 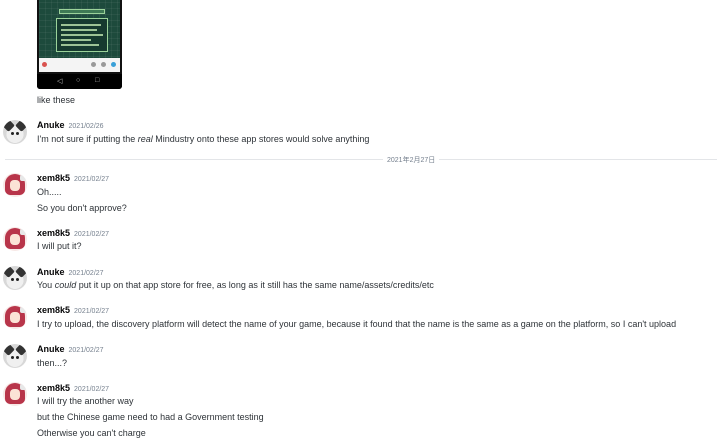 I want to click on back-icon: ◁, so click(x=60, y=81).